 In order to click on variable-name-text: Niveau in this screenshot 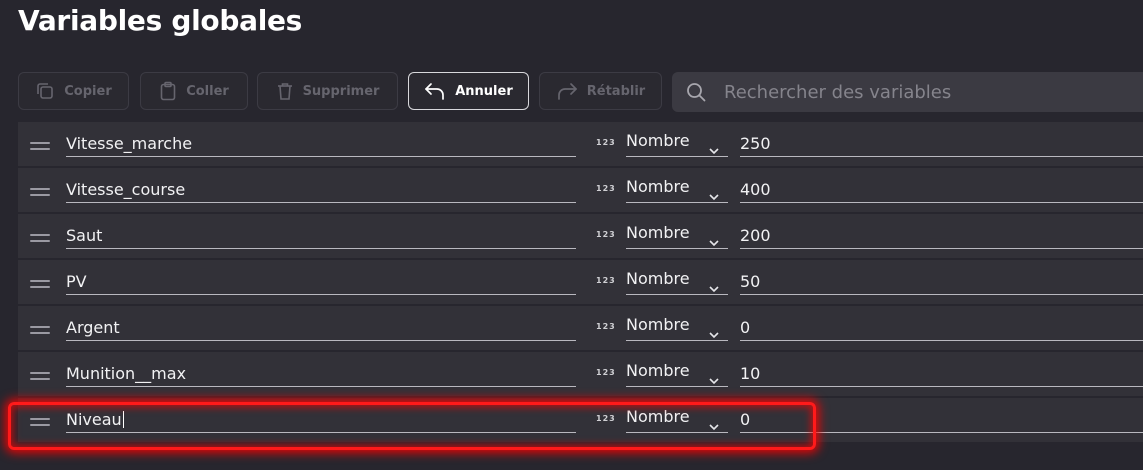, I will do `click(94, 419)`.